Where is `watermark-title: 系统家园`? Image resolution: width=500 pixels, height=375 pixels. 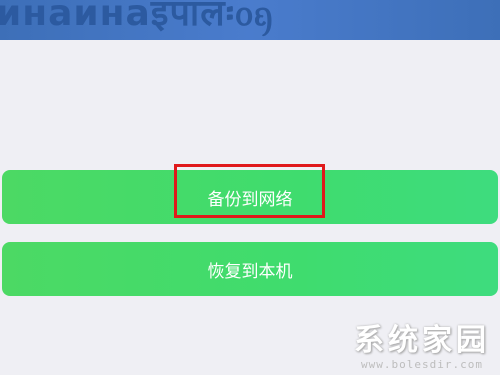 watermark-title: 系统家园 is located at coordinates (422, 340).